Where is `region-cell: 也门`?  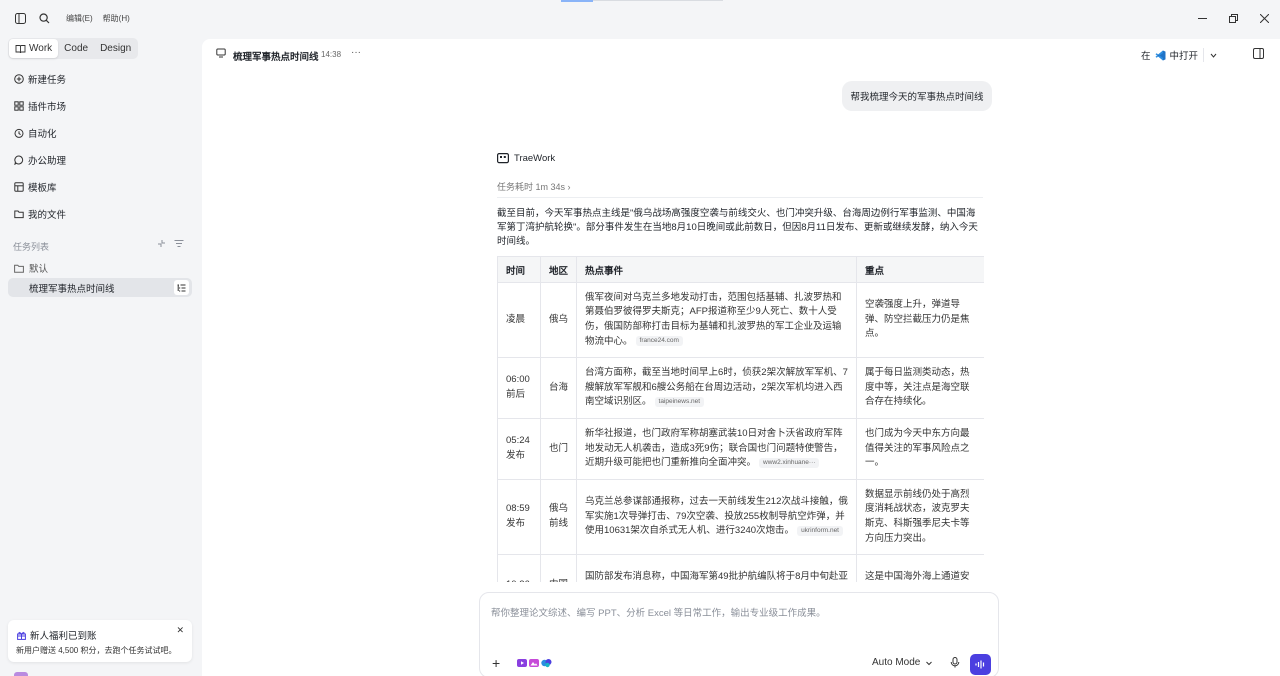 region-cell: 也门 is located at coordinates (558, 449).